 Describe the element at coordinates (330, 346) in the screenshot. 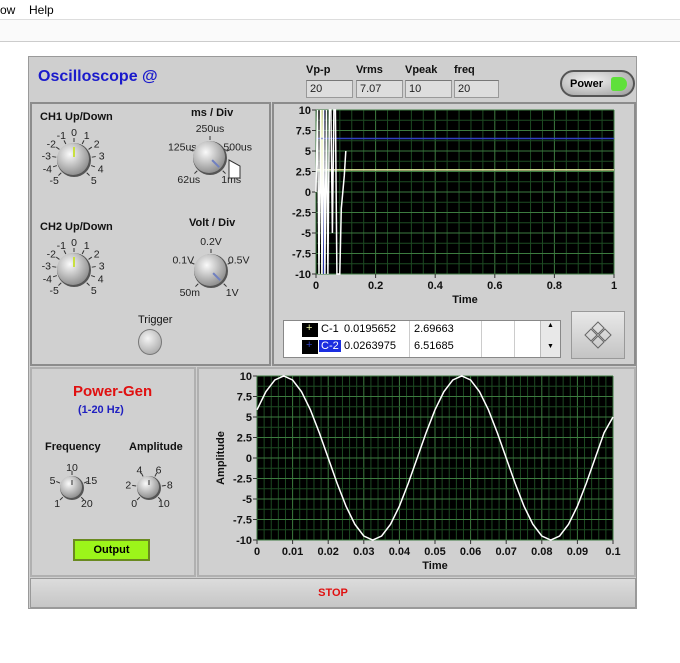

I see `cursor-name: C-2` at that location.